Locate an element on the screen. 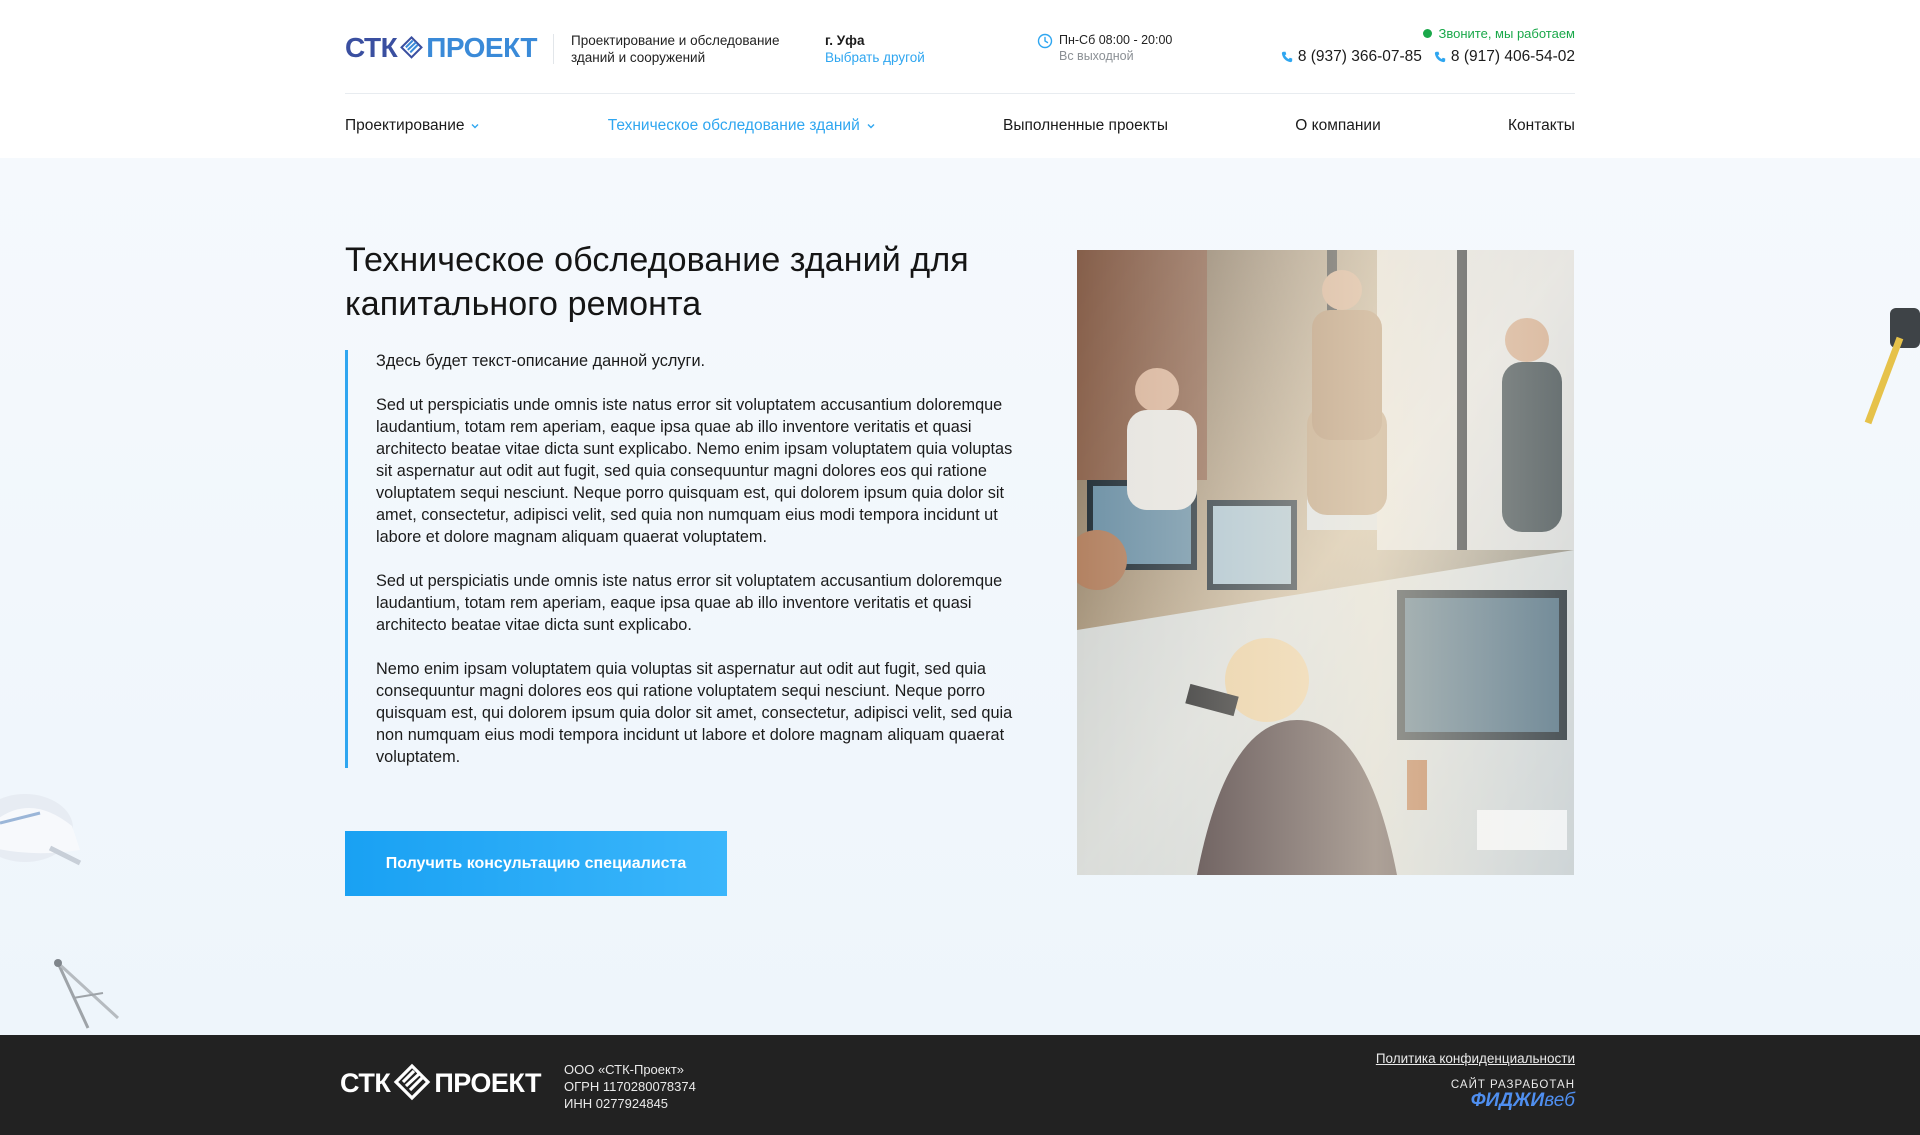  consultation-button: Получить консультацию специалиста is located at coordinates (536, 863).